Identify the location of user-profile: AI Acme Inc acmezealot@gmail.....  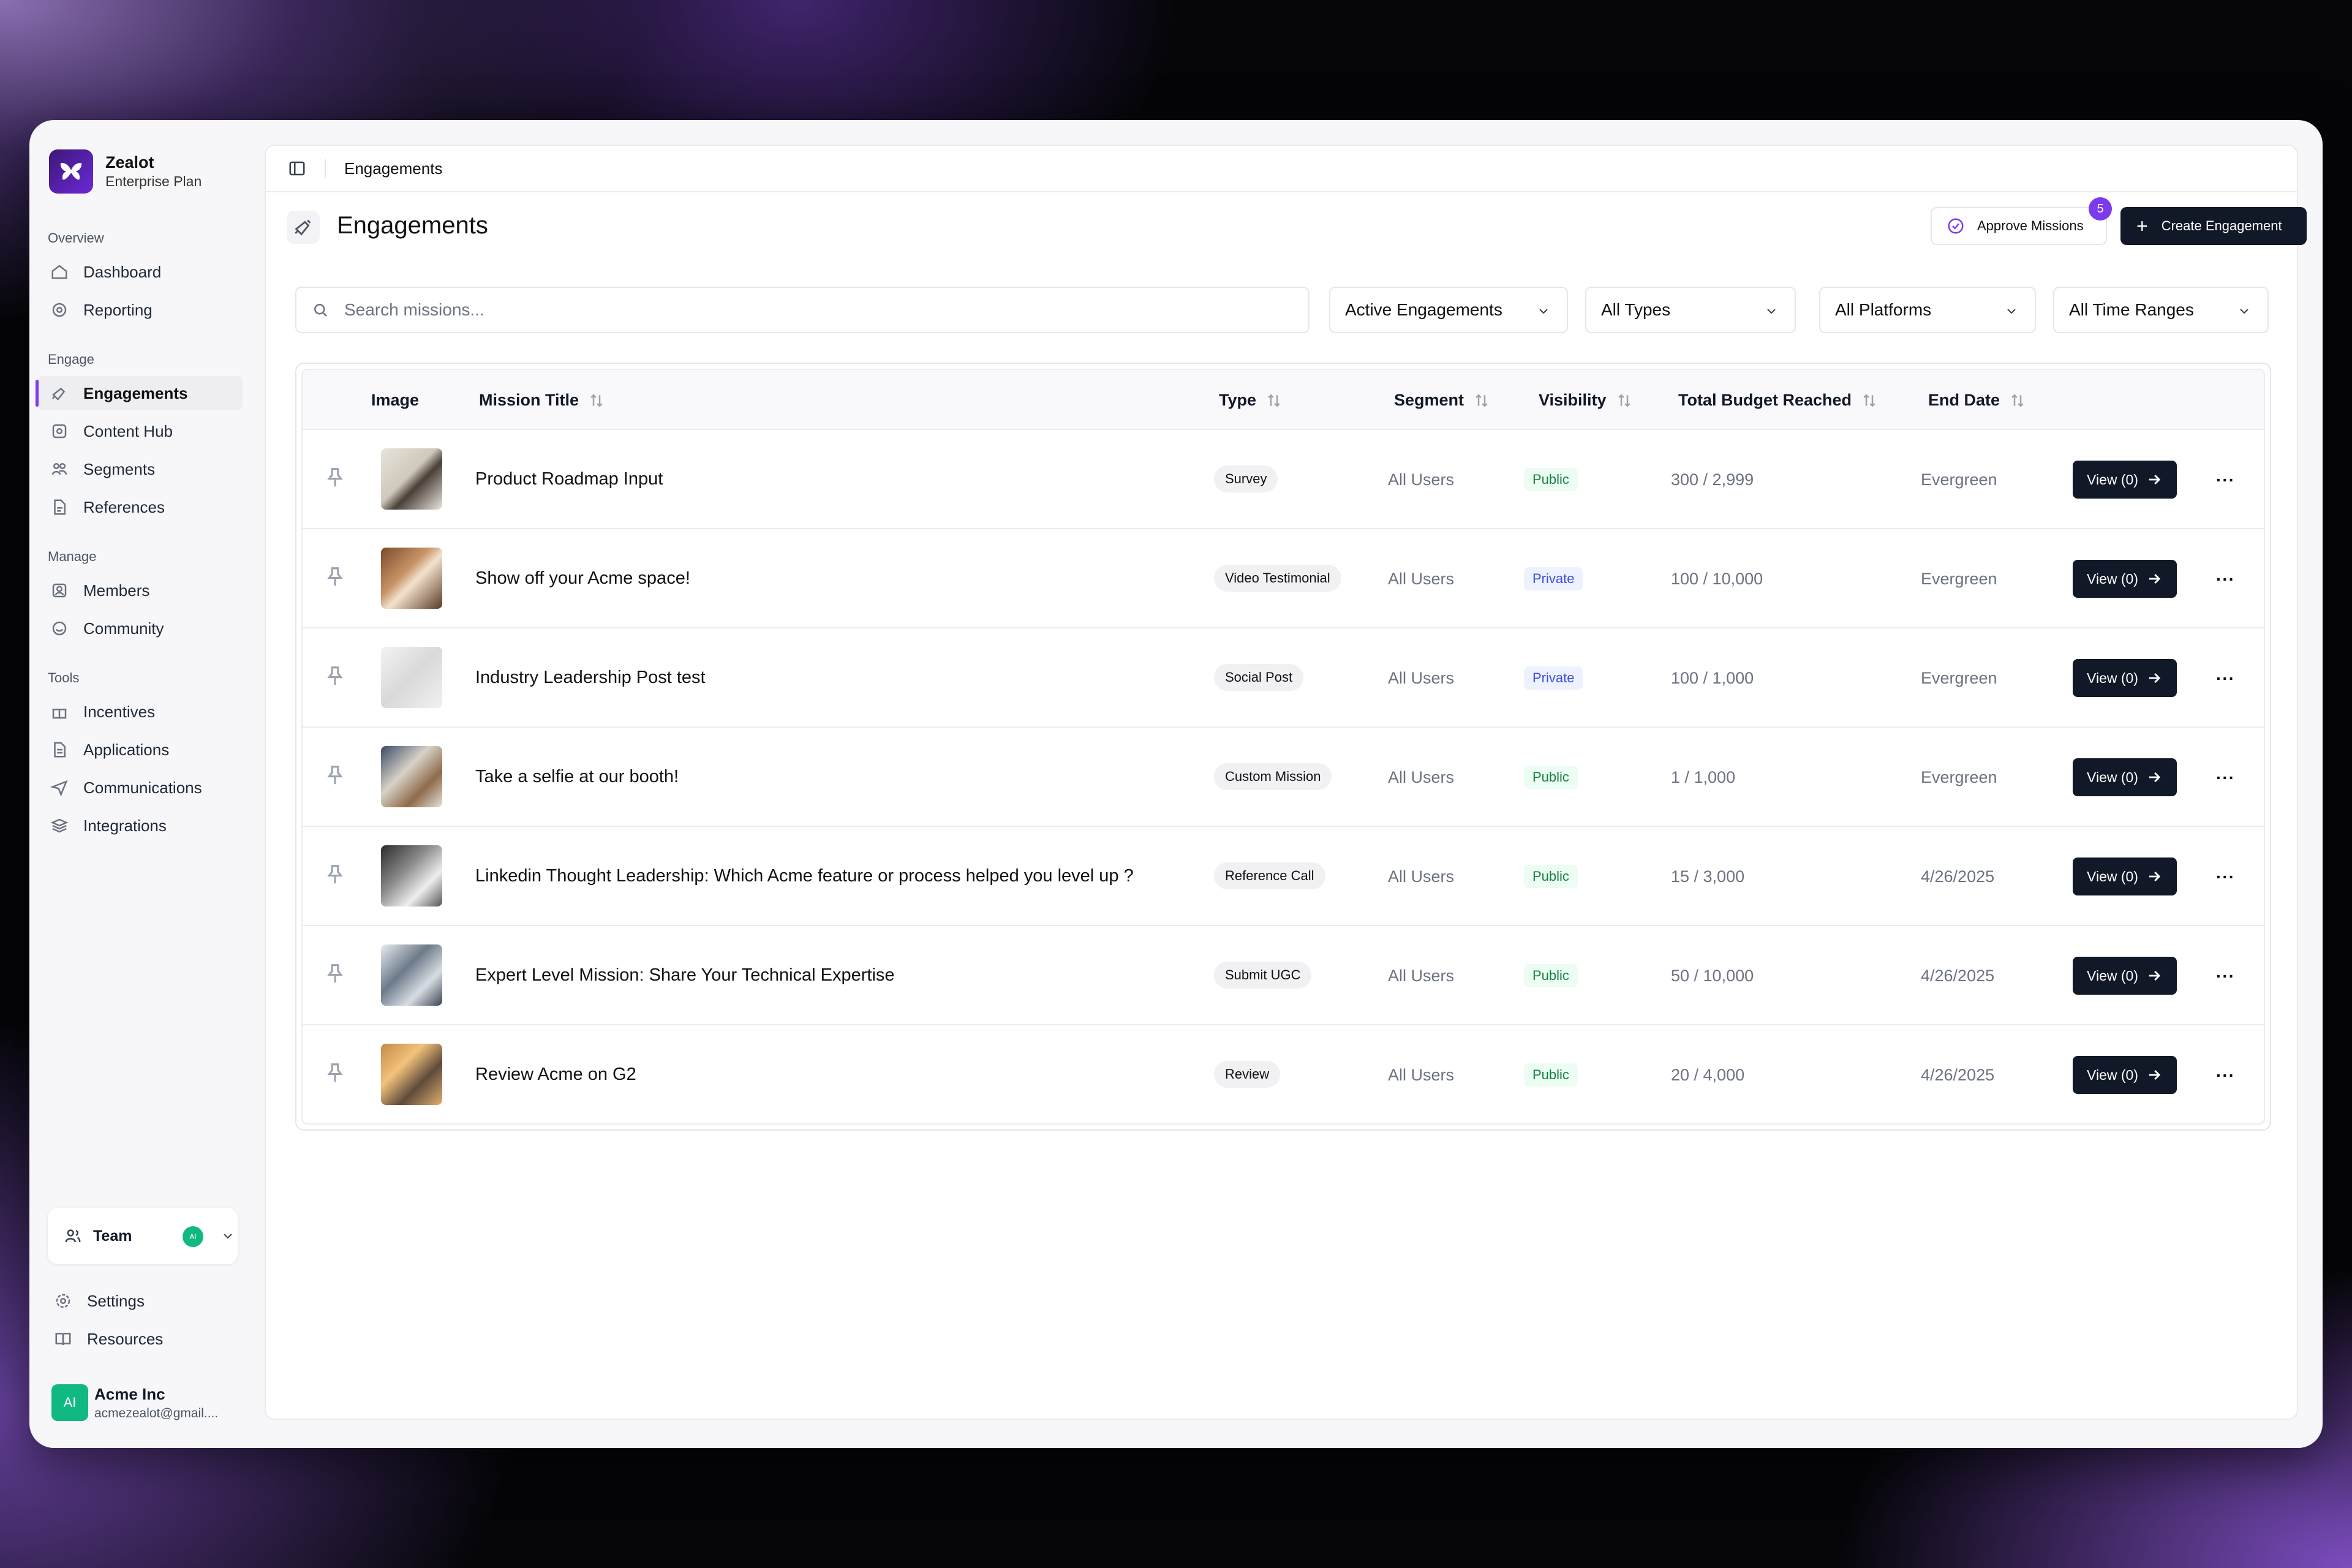
(135, 1403).